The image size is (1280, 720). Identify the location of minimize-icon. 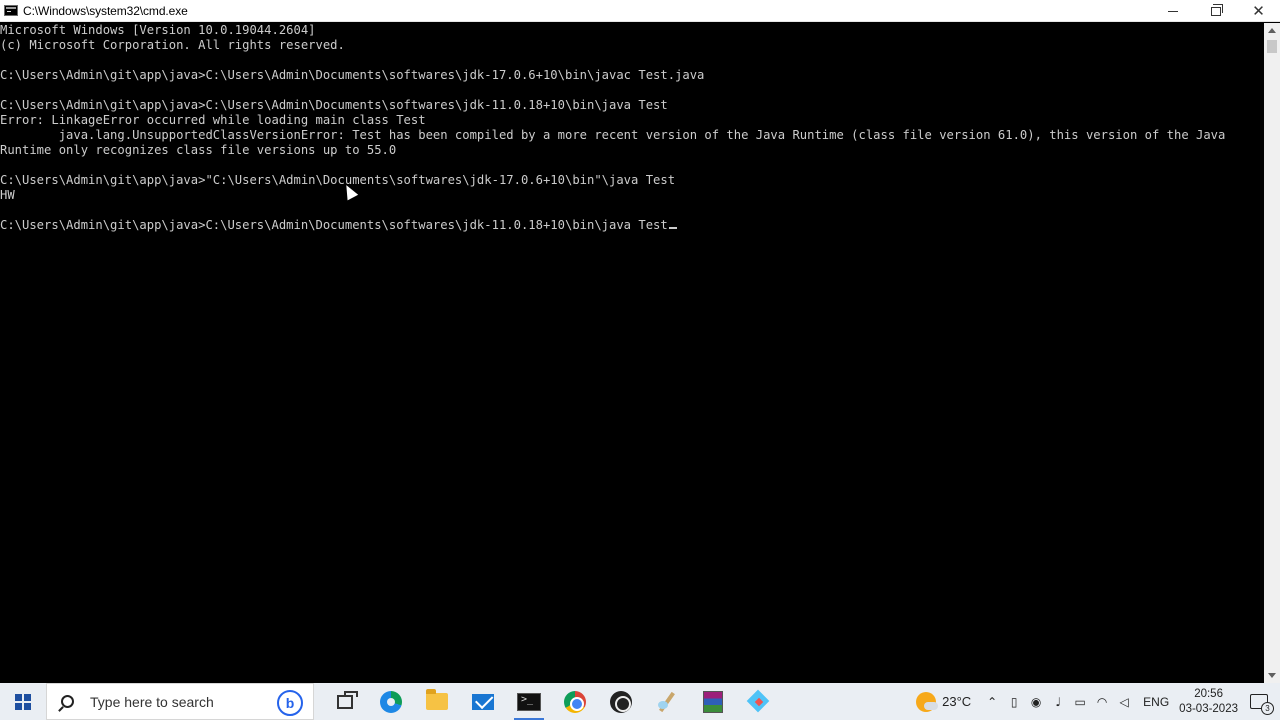
(1172, 11).